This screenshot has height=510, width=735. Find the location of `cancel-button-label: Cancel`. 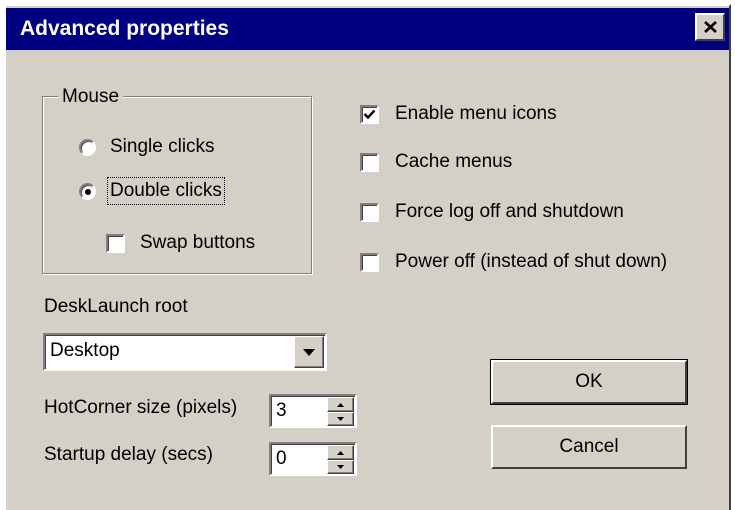

cancel-button-label: Cancel is located at coordinates (589, 446).